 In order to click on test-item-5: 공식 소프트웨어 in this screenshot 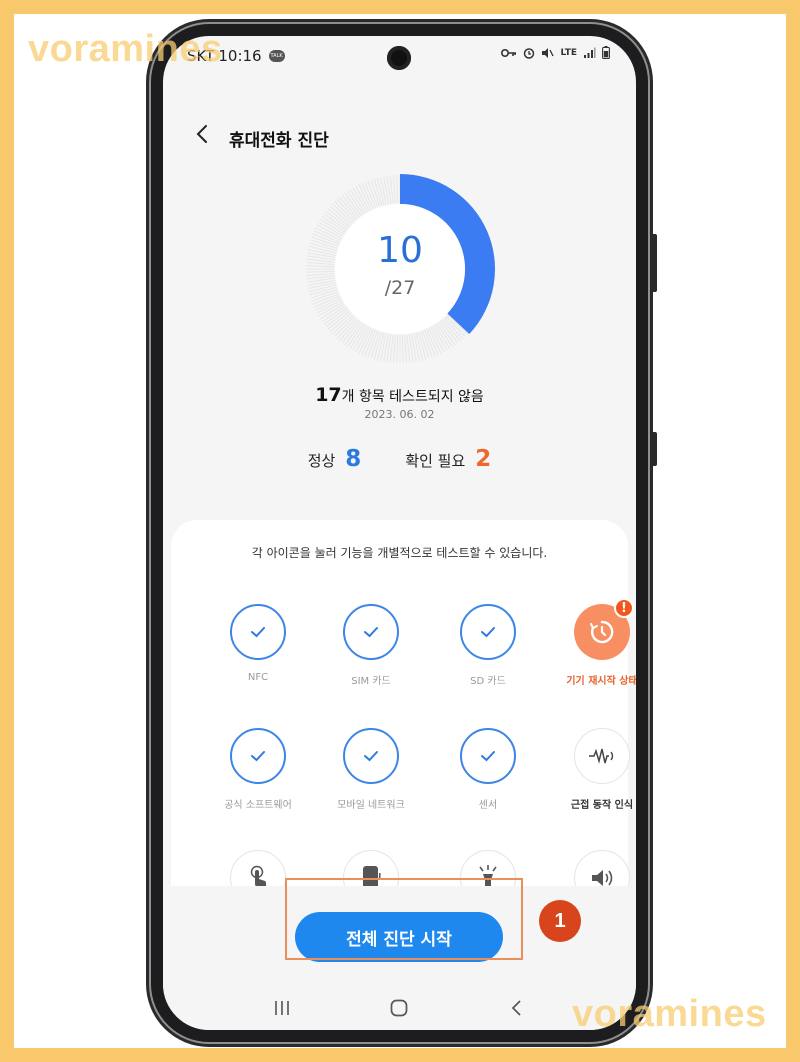, I will do `click(258, 769)`.